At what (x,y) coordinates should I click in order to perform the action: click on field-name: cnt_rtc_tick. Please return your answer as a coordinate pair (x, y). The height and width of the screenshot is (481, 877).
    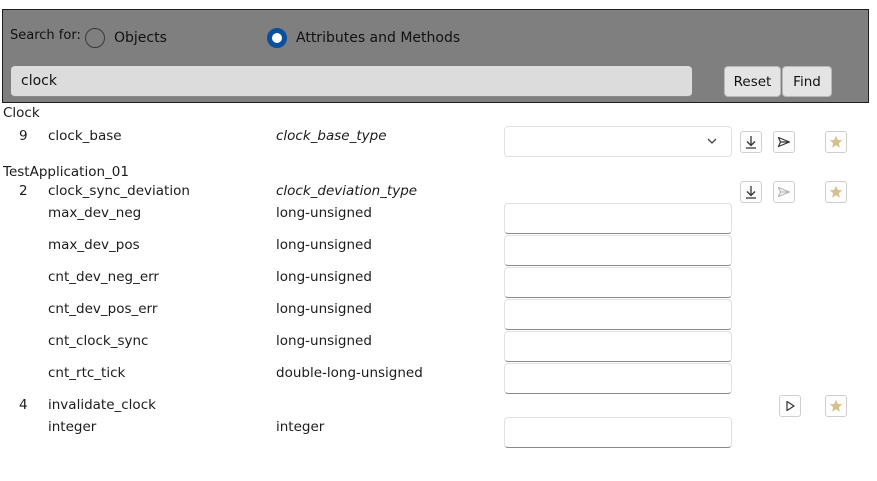
    Looking at the image, I should click on (87, 373).